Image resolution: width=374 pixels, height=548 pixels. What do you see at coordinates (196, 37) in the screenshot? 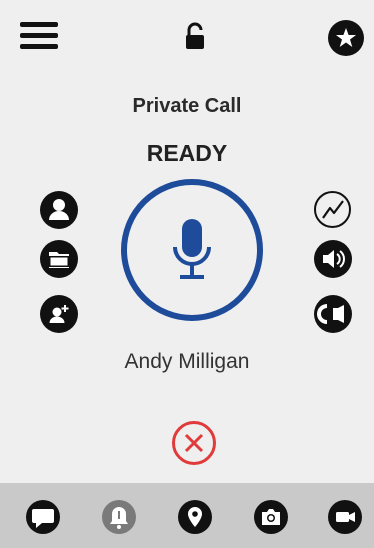
I see `unlock-icon` at bounding box center [196, 37].